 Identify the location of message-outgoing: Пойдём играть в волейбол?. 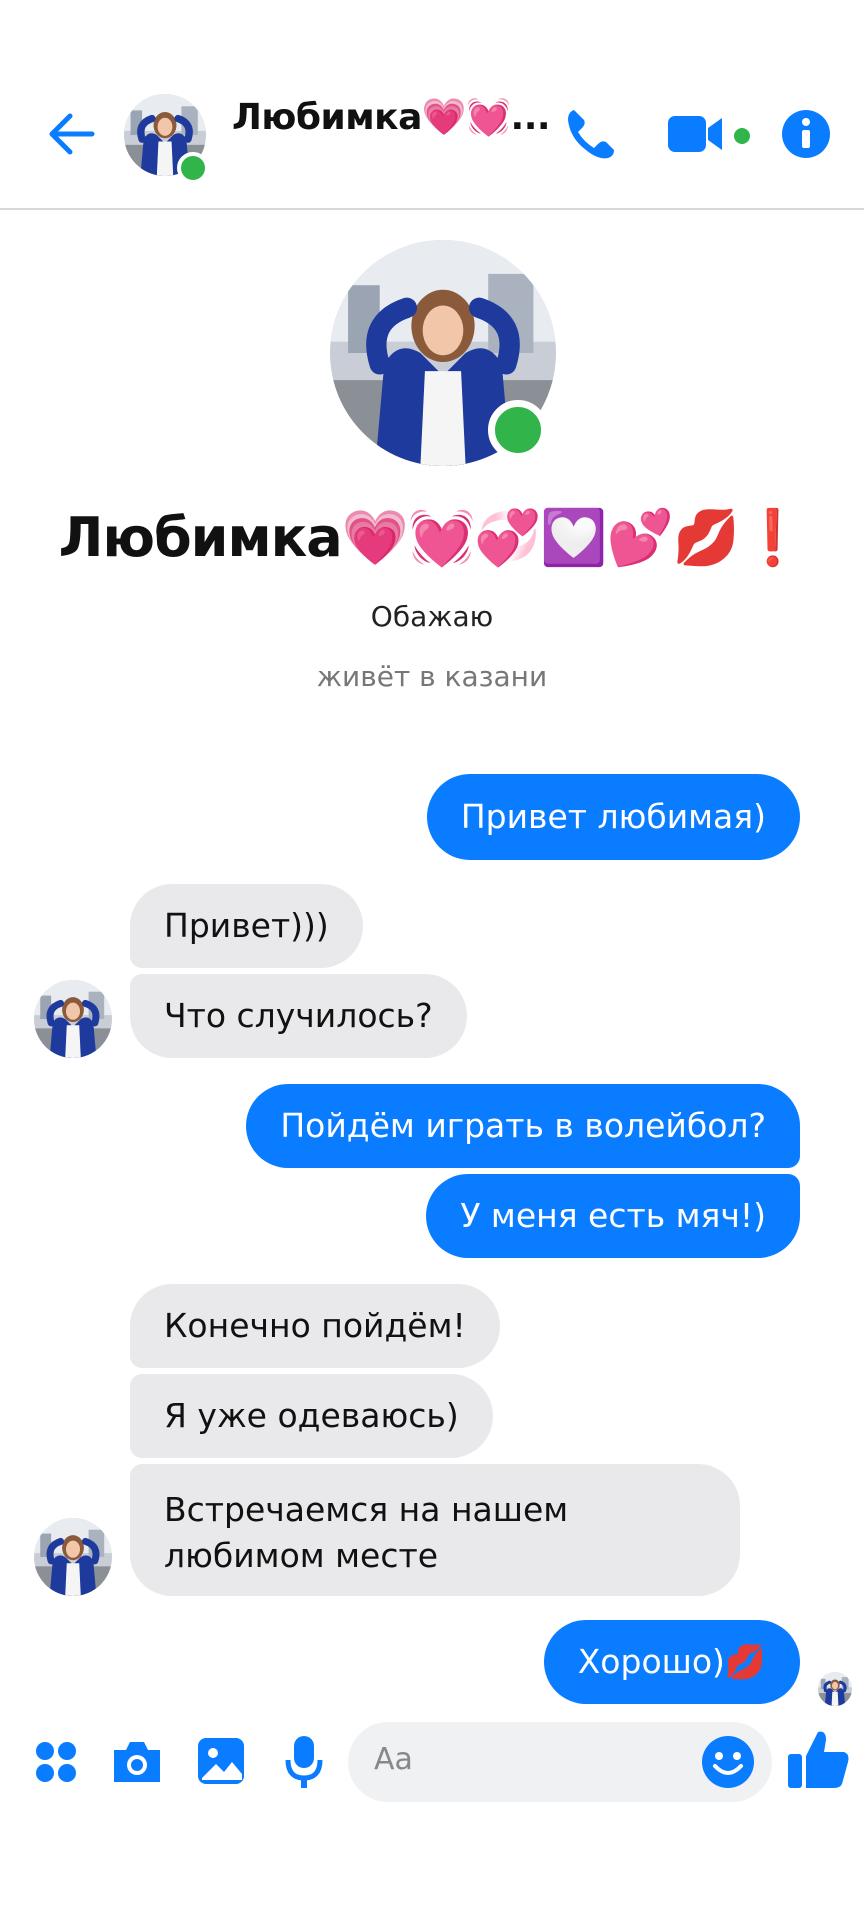
(523, 1126).